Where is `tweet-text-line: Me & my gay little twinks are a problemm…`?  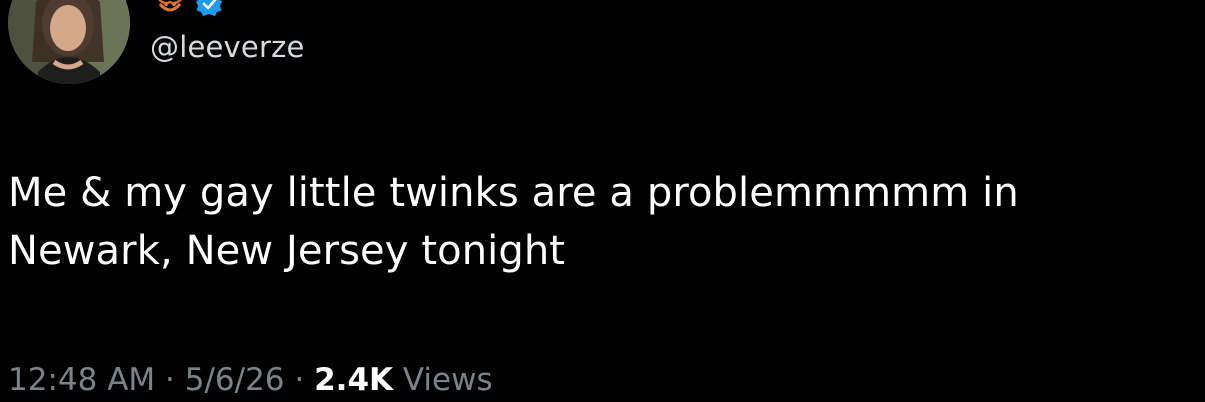
tweet-text-line: Me & my gay little twinks are a problemm… is located at coordinates (513, 193).